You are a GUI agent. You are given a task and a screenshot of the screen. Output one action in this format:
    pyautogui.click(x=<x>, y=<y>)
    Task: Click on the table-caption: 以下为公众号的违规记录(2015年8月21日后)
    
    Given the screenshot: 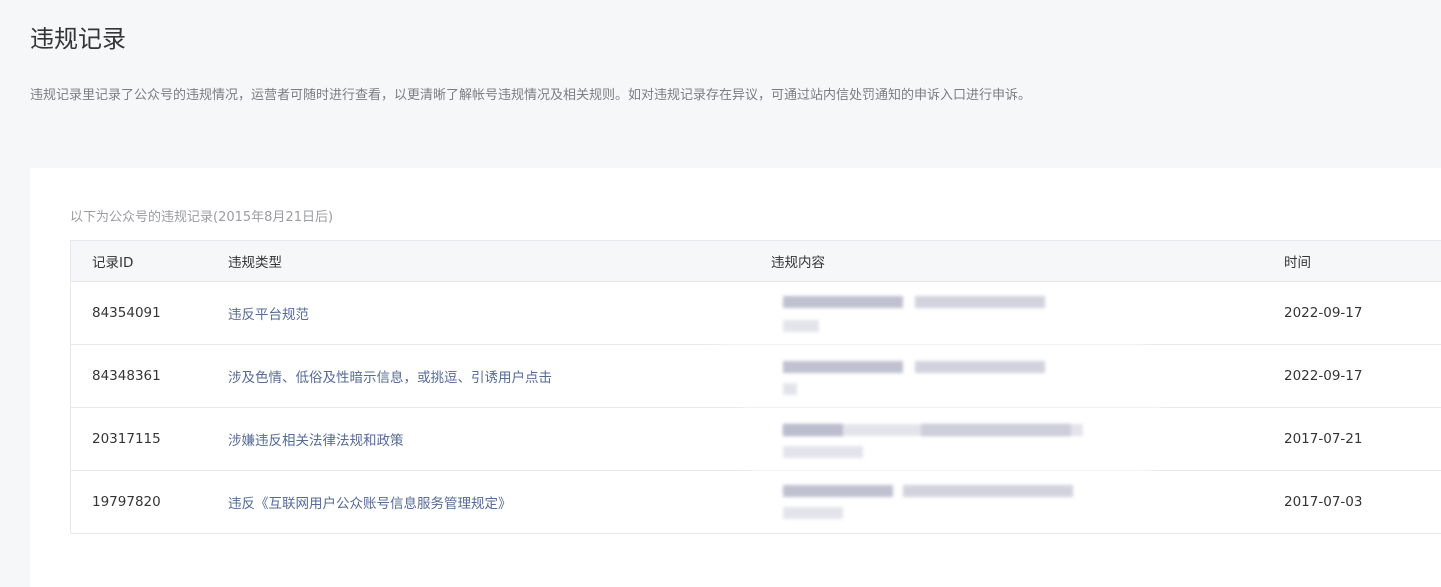 What is the action you would take?
    pyautogui.click(x=202, y=217)
    